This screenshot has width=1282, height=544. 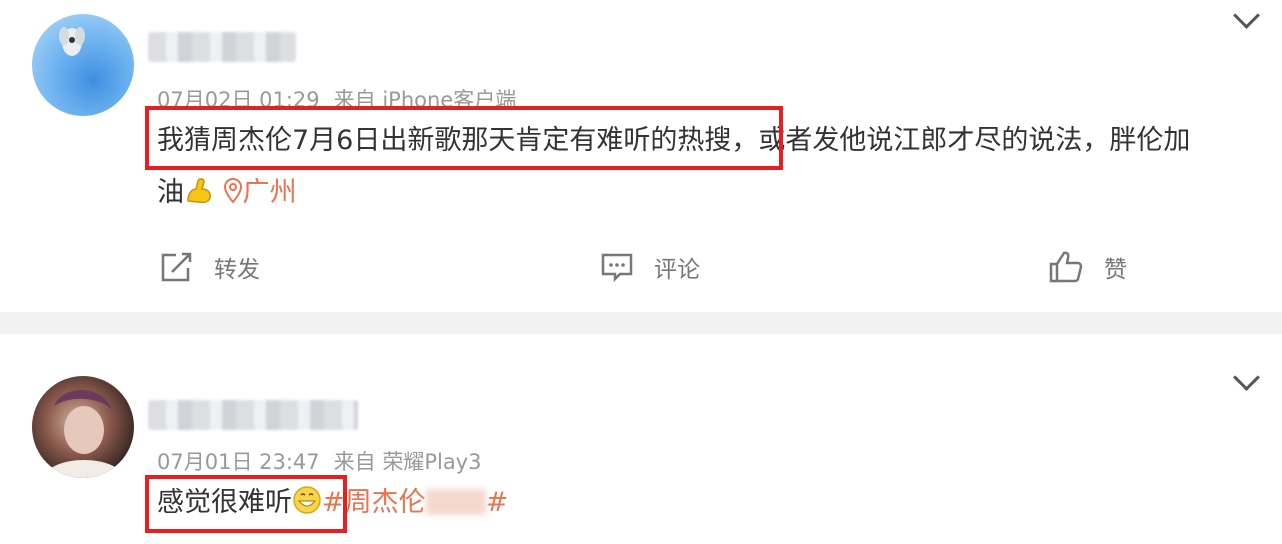 I want to click on post-text-line2: 油 广州, so click(x=227, y=191).